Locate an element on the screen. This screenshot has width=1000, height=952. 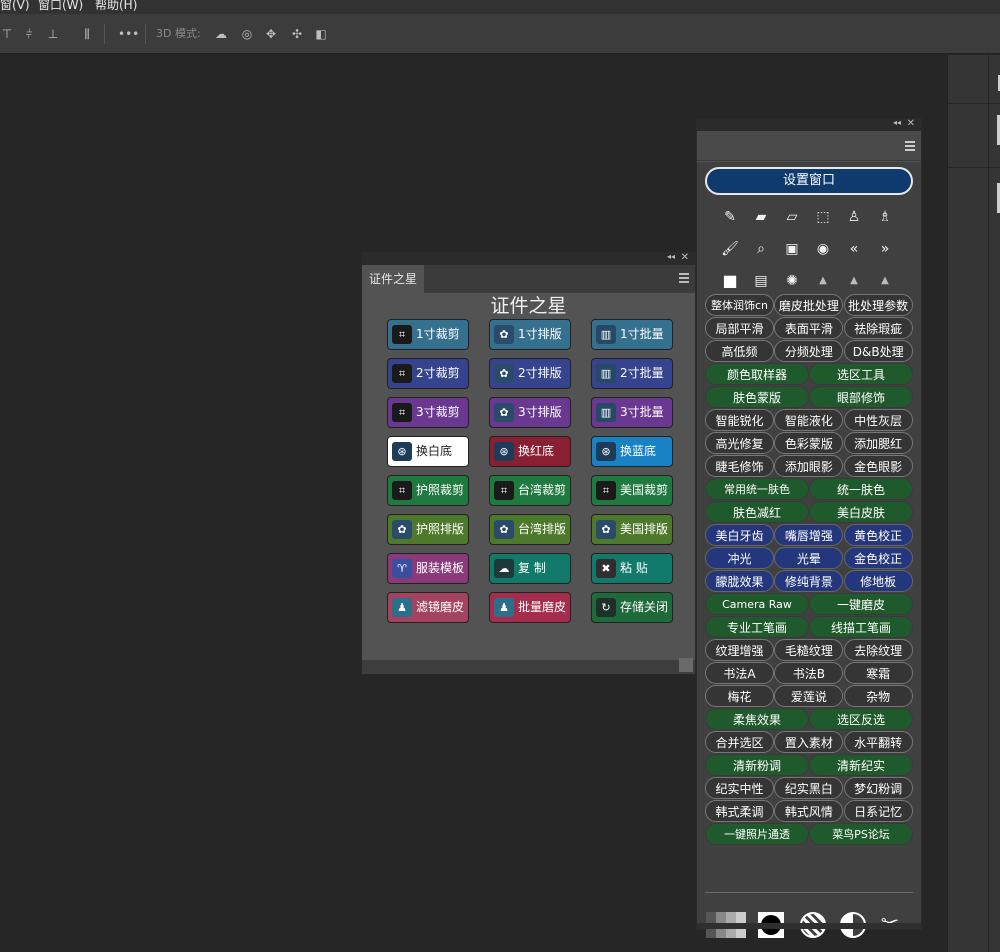
prev-icon: « is located at coordinates (854, 249).